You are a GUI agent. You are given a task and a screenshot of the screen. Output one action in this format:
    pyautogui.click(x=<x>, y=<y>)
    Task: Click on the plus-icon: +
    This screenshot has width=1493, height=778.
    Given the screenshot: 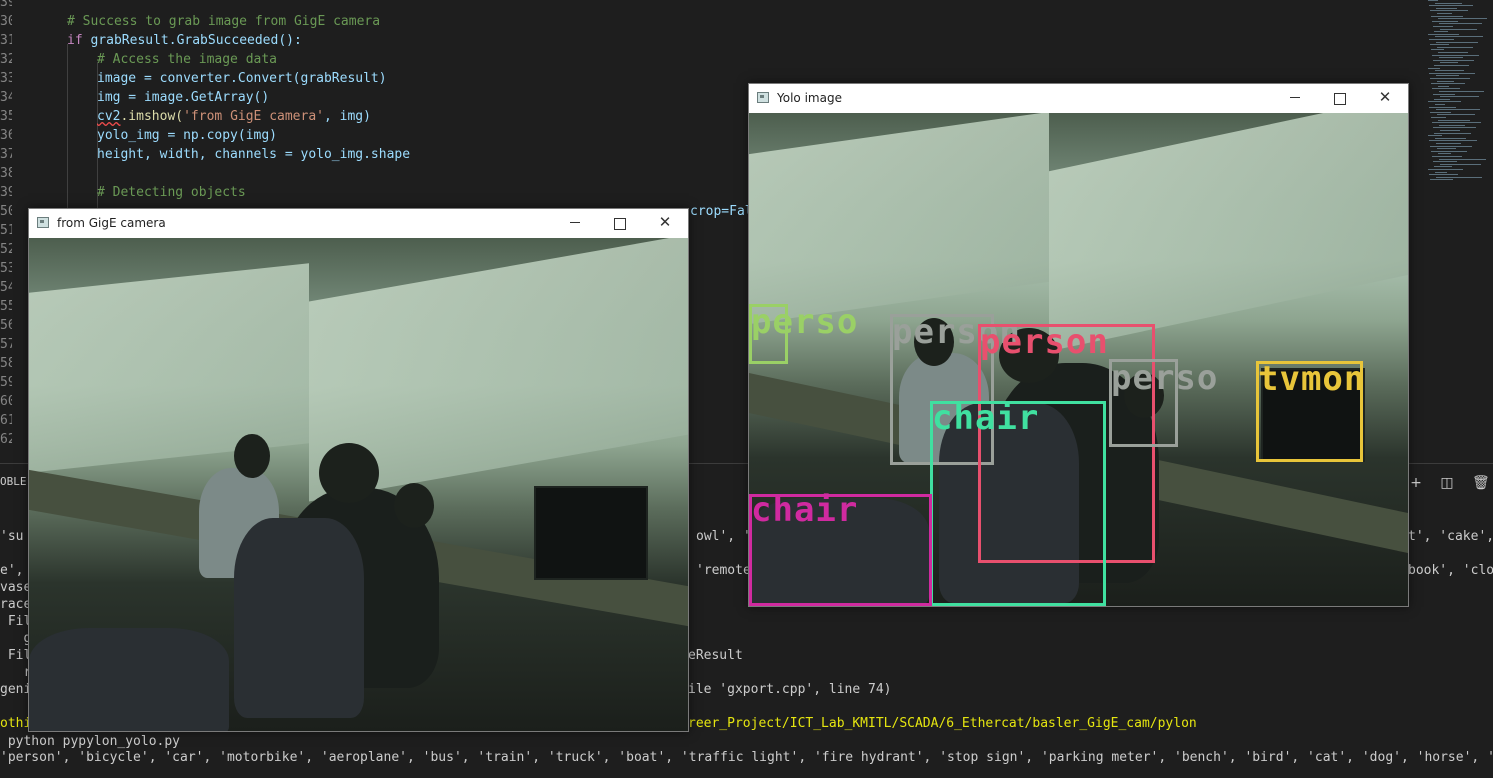 What is the action you would take?
    pyautogui.click(x=1416, y=483)
    